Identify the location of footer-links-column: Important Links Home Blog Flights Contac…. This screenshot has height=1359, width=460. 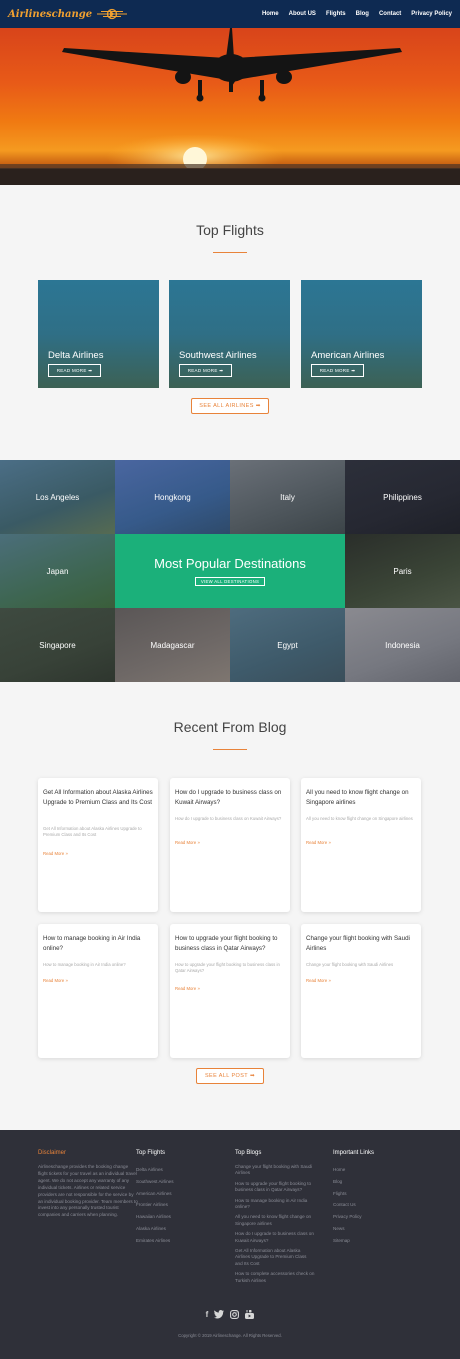
(353, 1198).